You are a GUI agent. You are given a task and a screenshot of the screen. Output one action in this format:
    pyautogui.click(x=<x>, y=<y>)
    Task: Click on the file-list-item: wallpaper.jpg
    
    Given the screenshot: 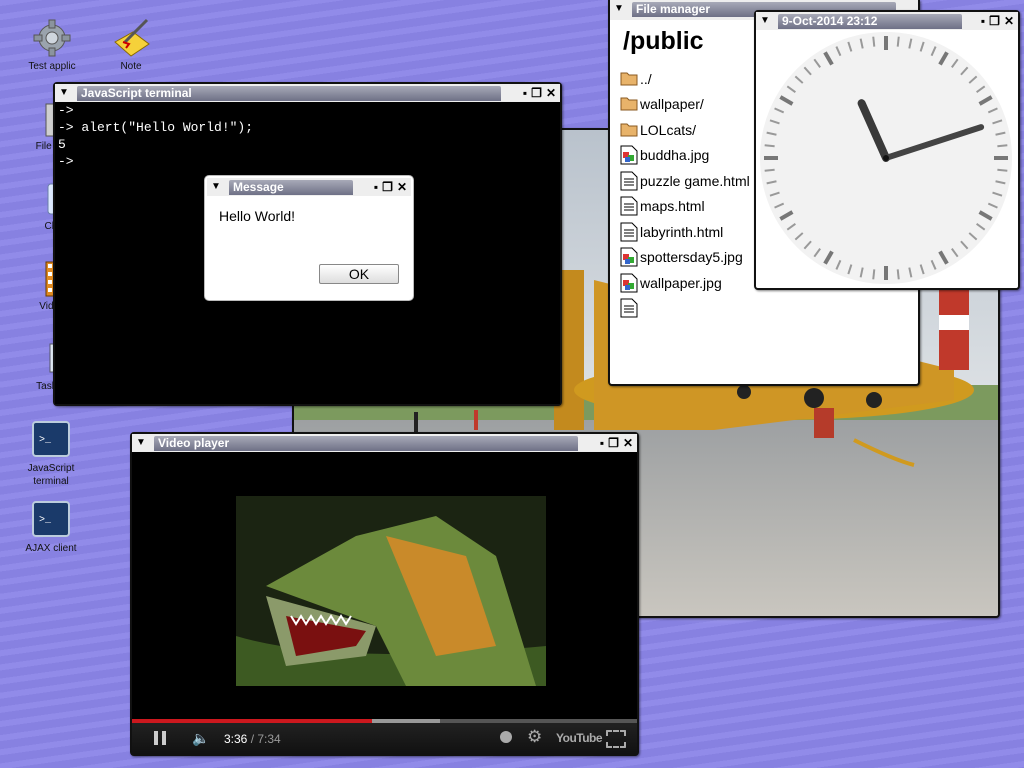 What is the action you would take?
    pyautogui.click(x=685, y=283)
    